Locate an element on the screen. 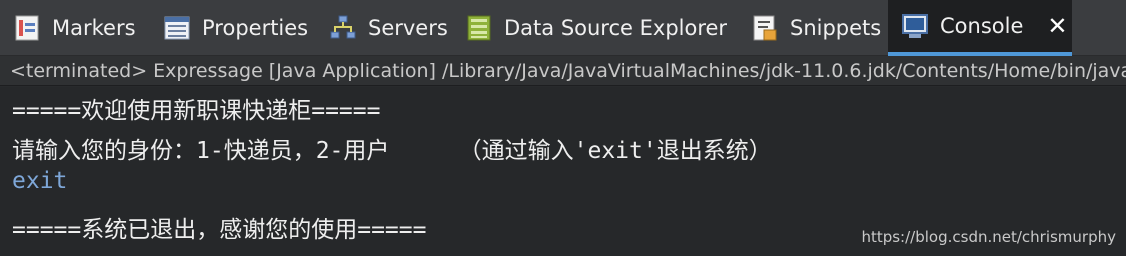  servers-icon is located at coordinates (343, 28).